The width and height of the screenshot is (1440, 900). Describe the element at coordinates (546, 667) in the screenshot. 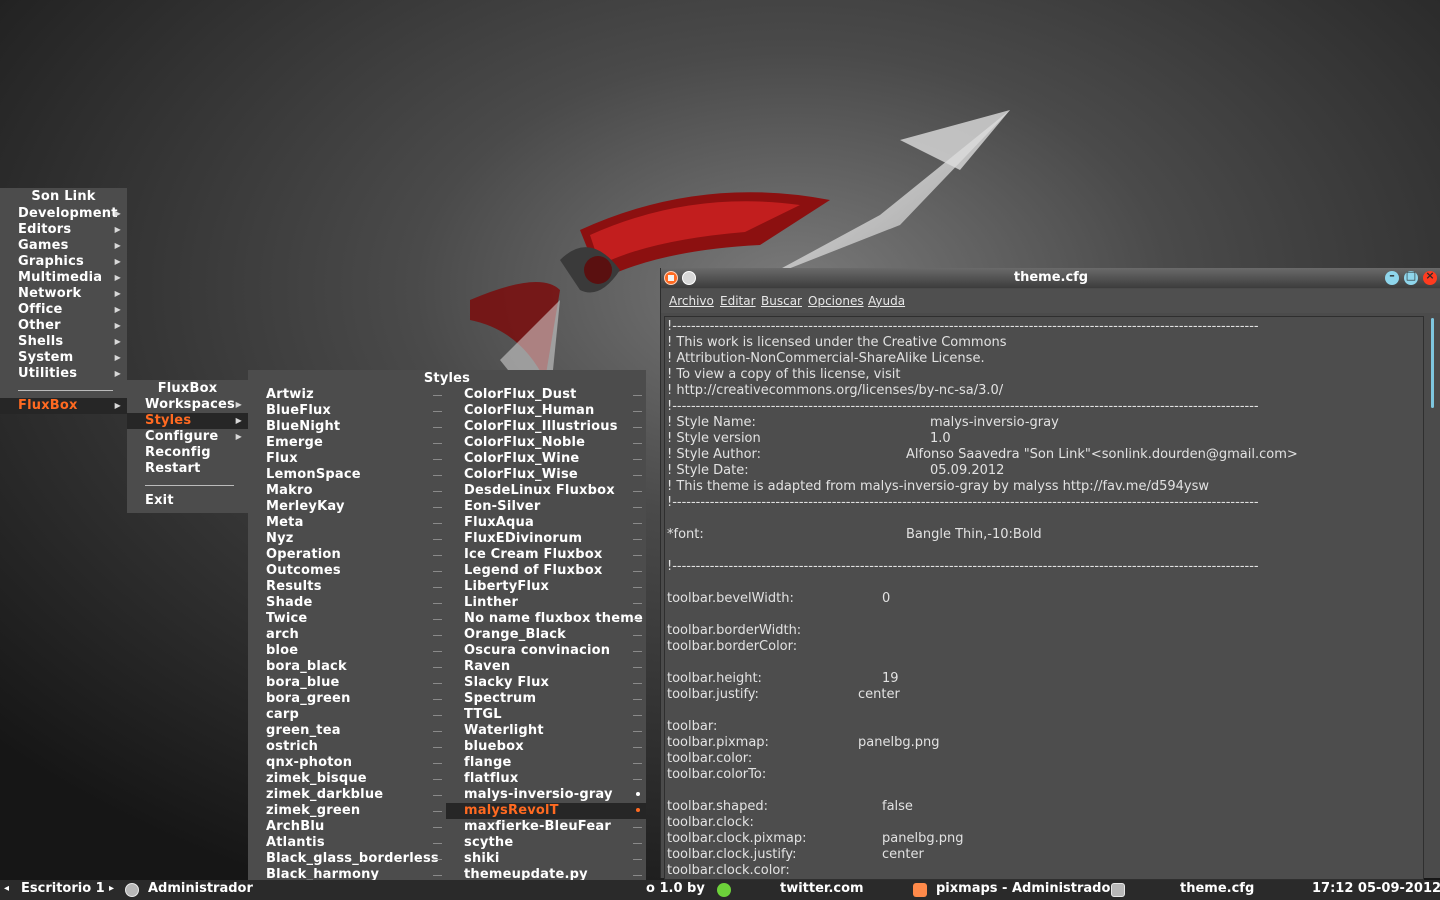

I see `style-item: Raven` at that location.